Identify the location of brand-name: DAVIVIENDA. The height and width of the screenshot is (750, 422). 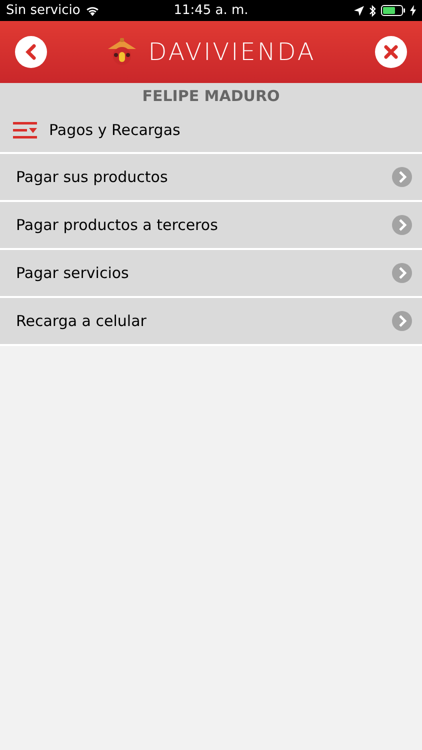
(232, 52).